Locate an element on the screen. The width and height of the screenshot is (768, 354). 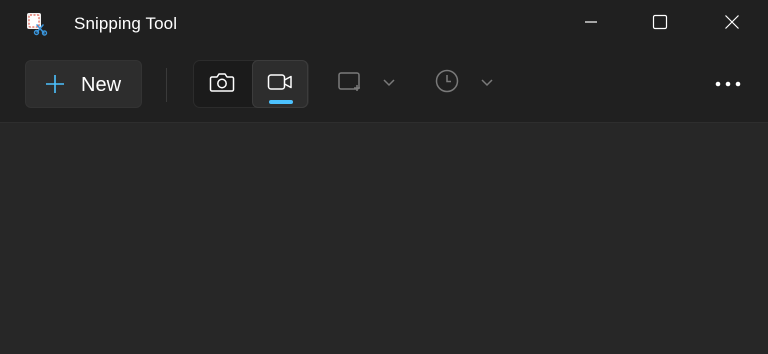
video-camera-icon is located at coordinates (280, 84).